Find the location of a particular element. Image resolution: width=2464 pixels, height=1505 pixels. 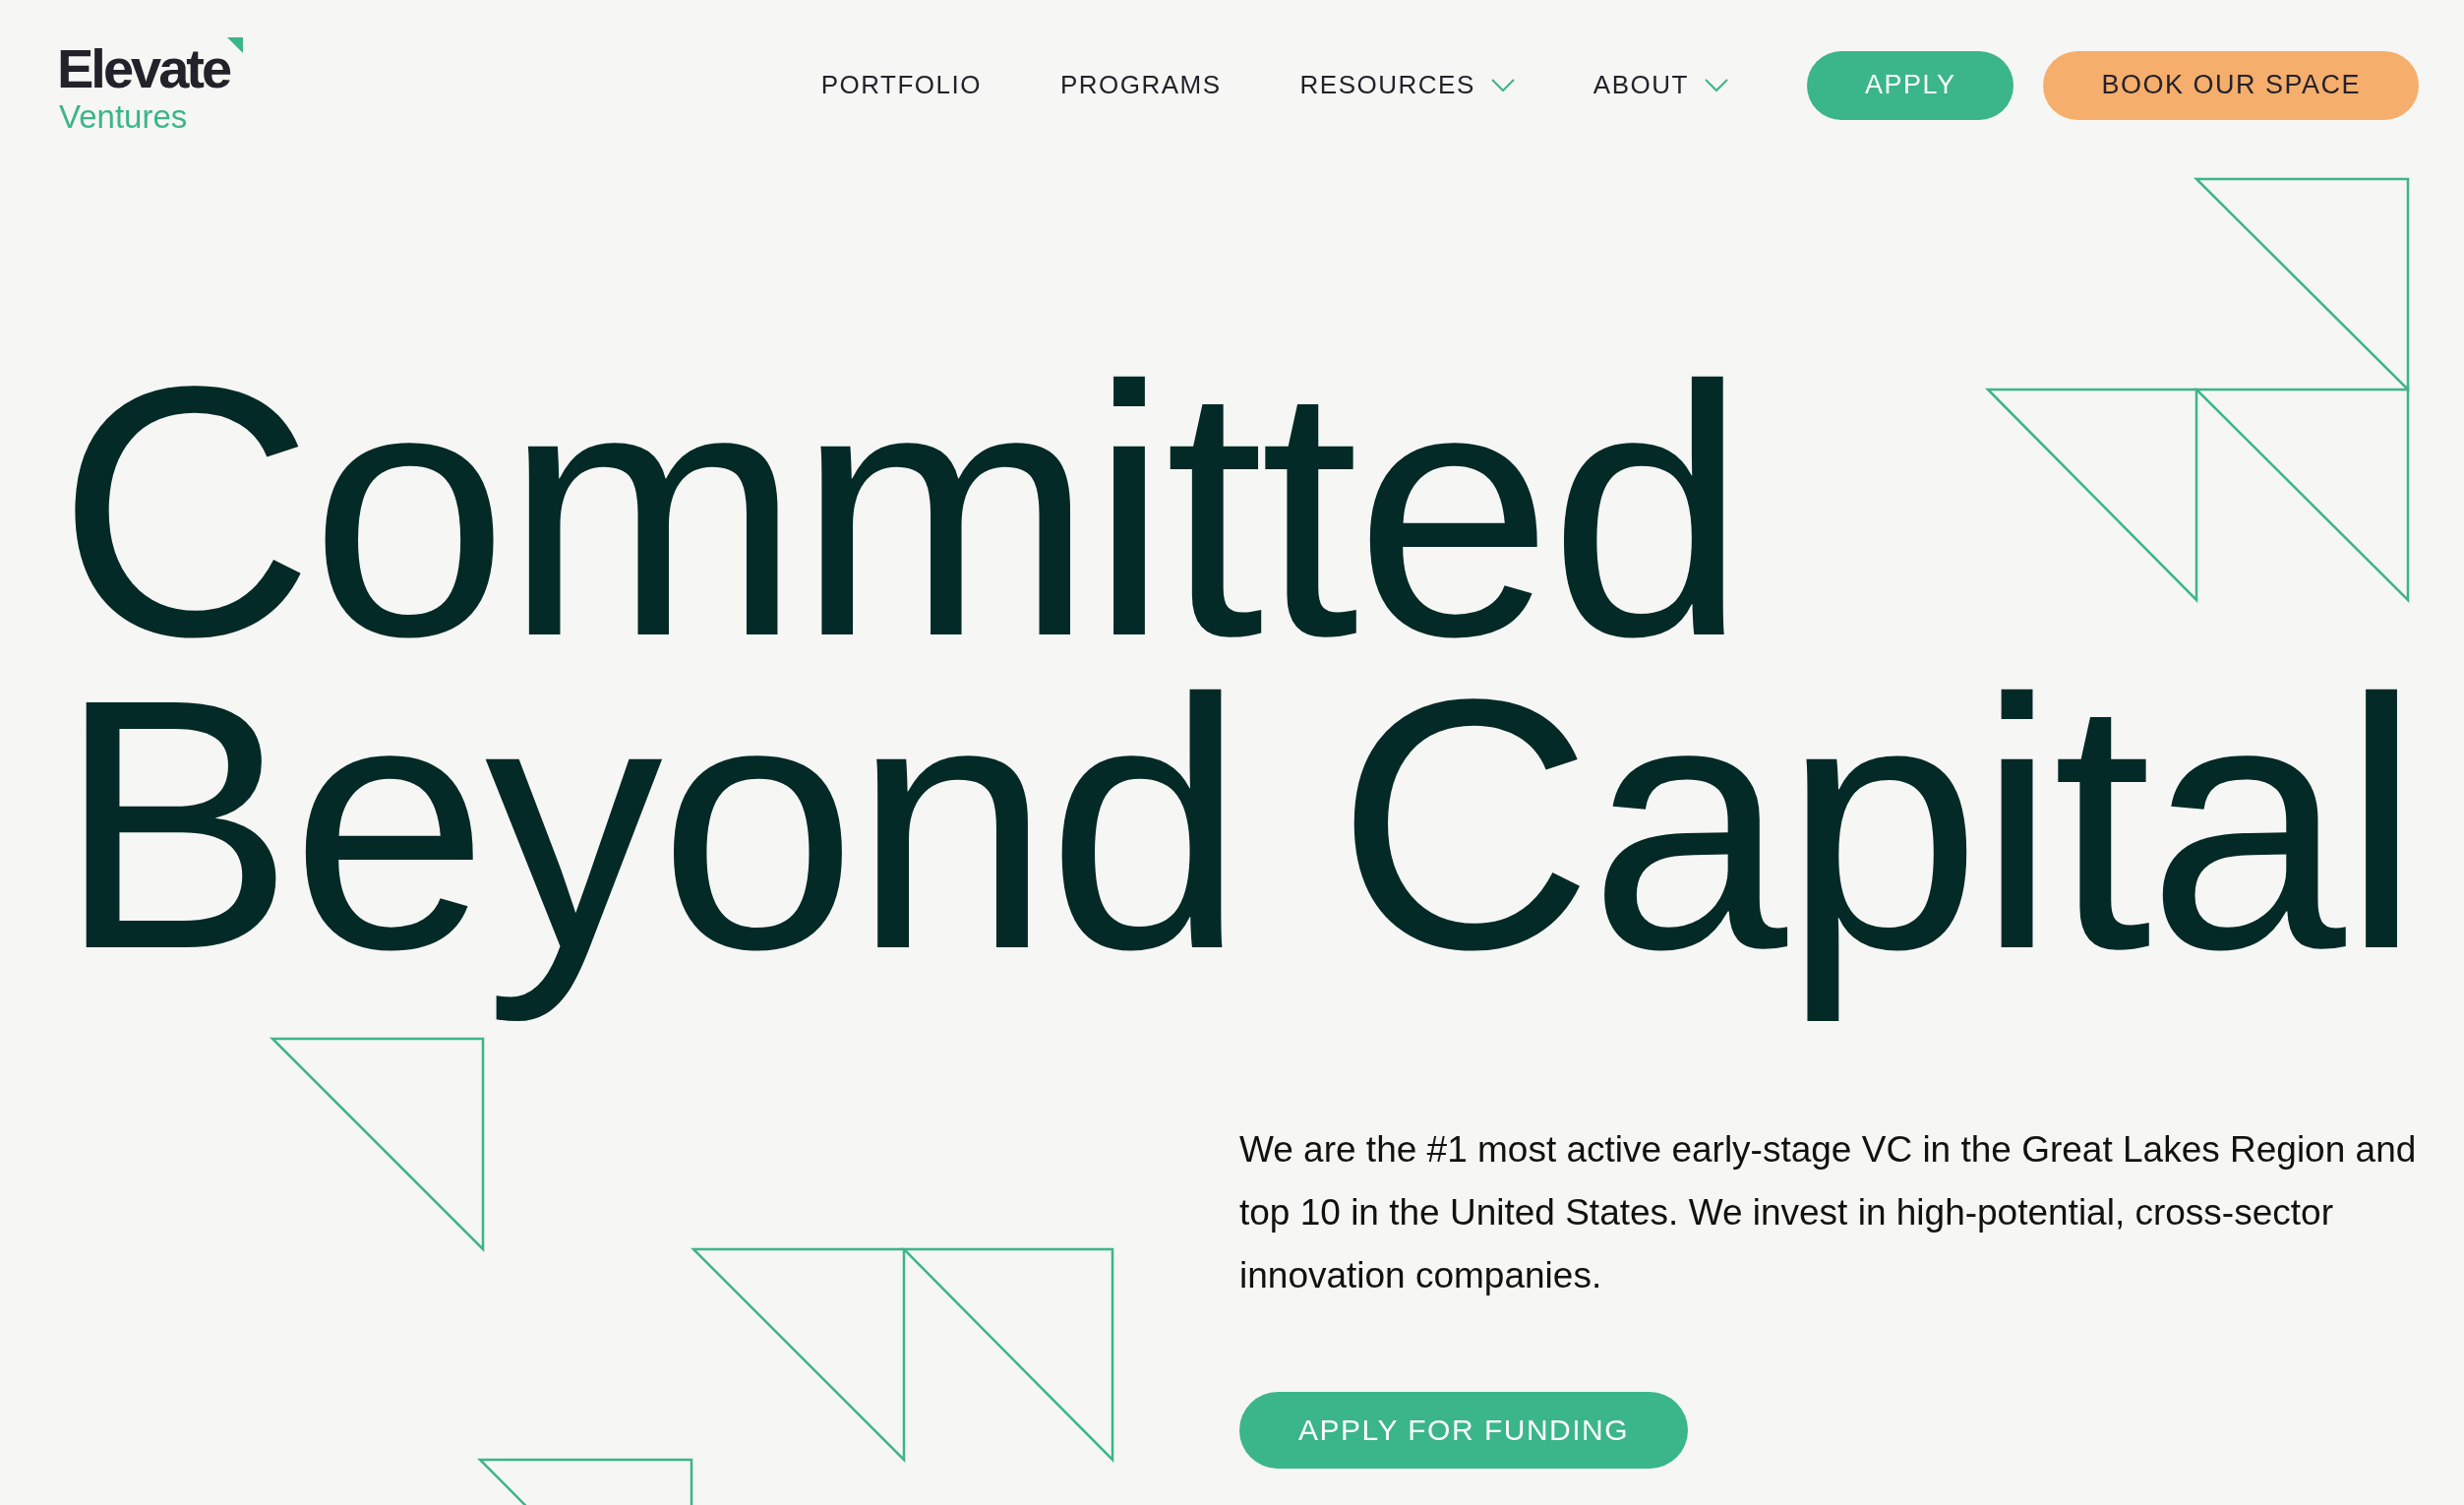

nav-link: PORTFOLIO is located at coordinates (901, 85).